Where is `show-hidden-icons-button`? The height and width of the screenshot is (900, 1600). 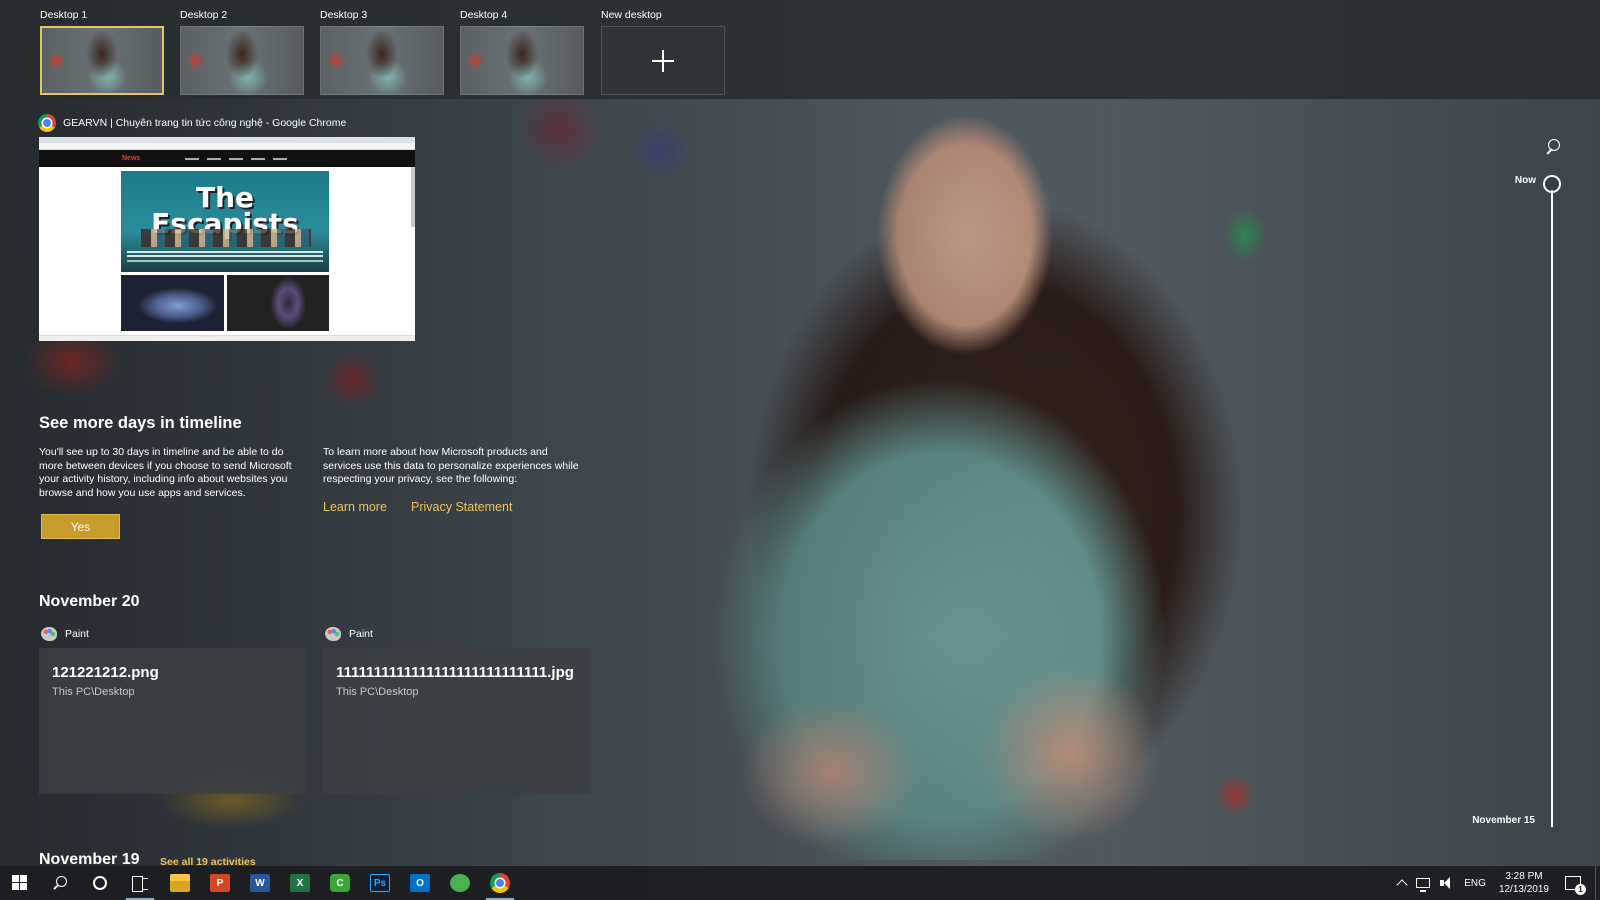 show-hidden-icons-button is located at coordinates (1402, 883).